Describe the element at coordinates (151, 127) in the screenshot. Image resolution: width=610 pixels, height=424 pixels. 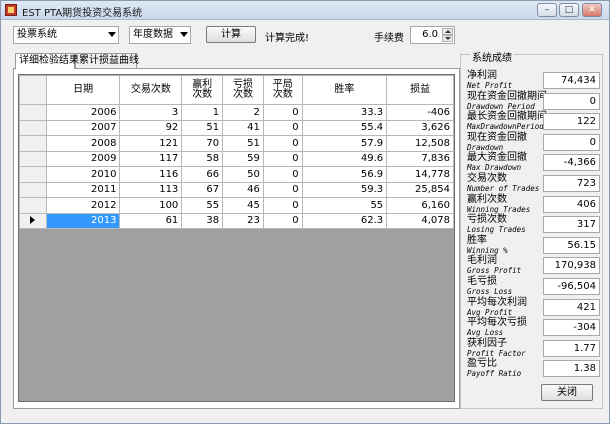
I see `table-cell: 92` at that location.